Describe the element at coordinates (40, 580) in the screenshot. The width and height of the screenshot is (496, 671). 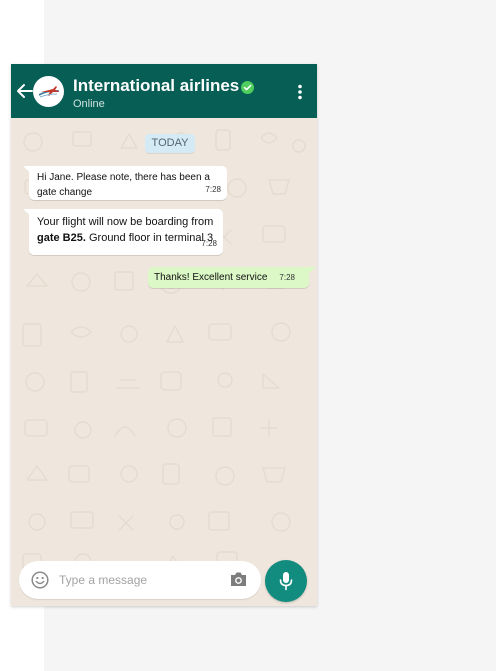
I see `smiley-icon` at that location.